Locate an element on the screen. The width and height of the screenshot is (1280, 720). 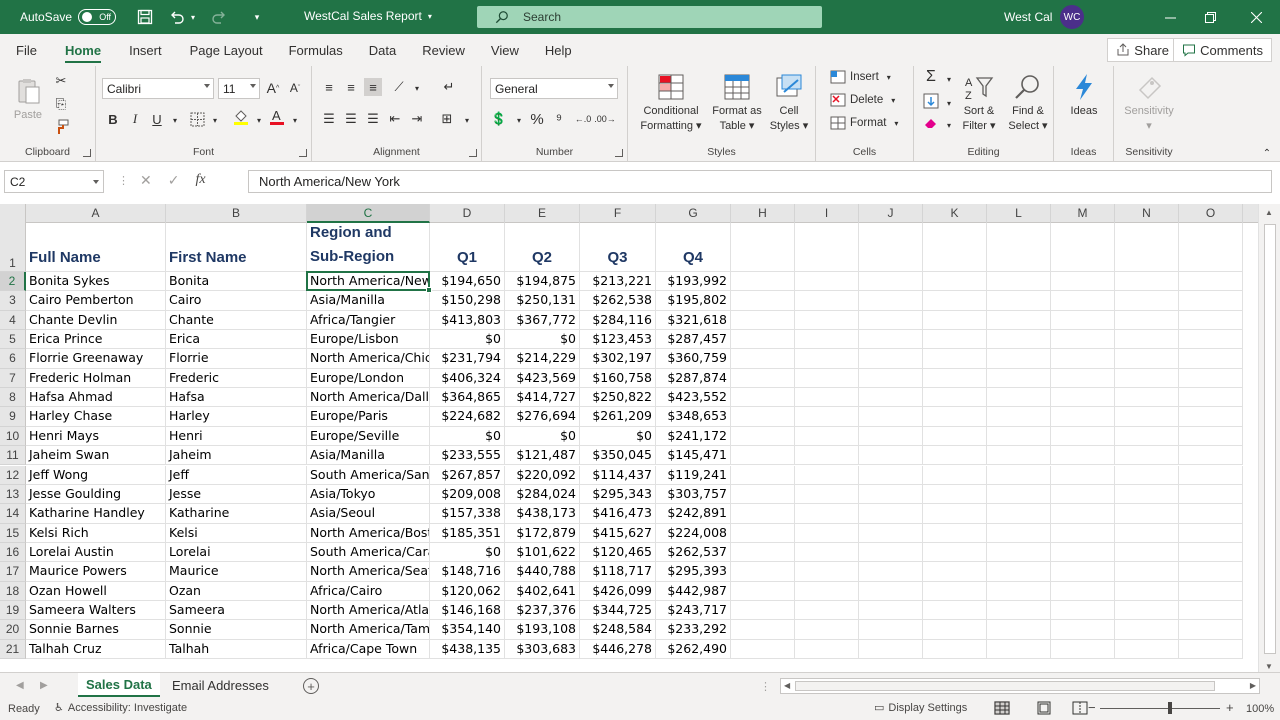
number-format-select: General is located at coordinates (554, 88).